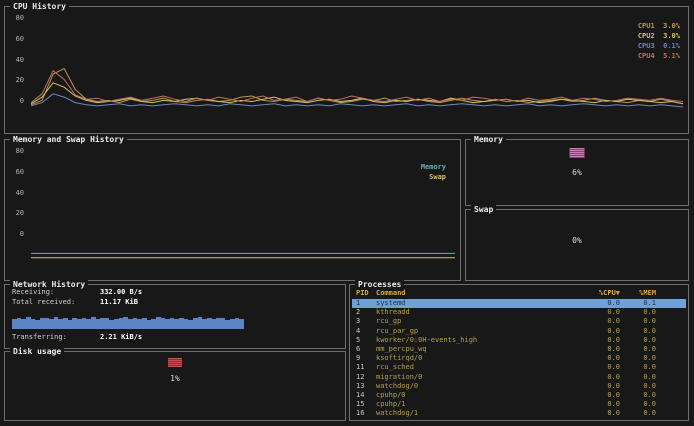 The width and height of the screenshot is (694, 426). Describe the element at coordinates (658, 56) in the screenshot. I see `legend-item: CPU4 5.1%` at that location.